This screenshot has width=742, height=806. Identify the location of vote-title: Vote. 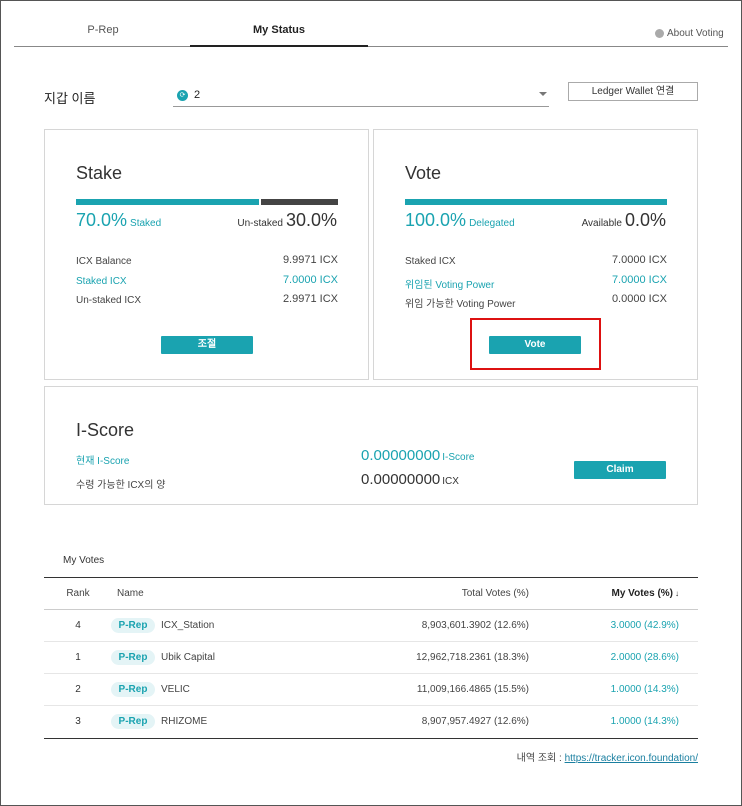
(423, 173).